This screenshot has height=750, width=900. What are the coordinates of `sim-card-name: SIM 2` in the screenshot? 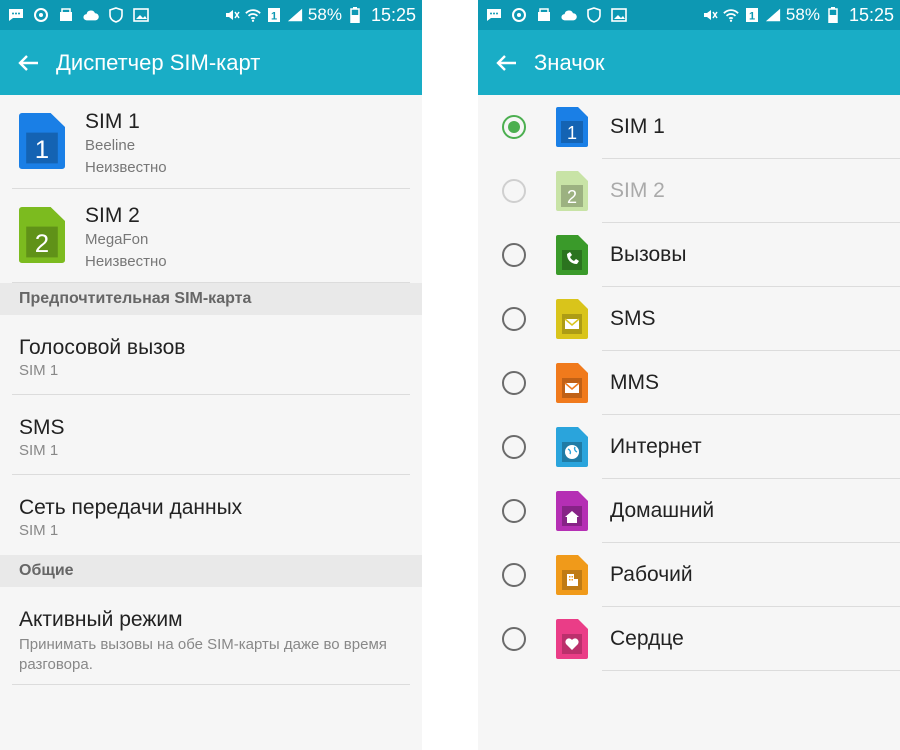 It's located at (112, 215).